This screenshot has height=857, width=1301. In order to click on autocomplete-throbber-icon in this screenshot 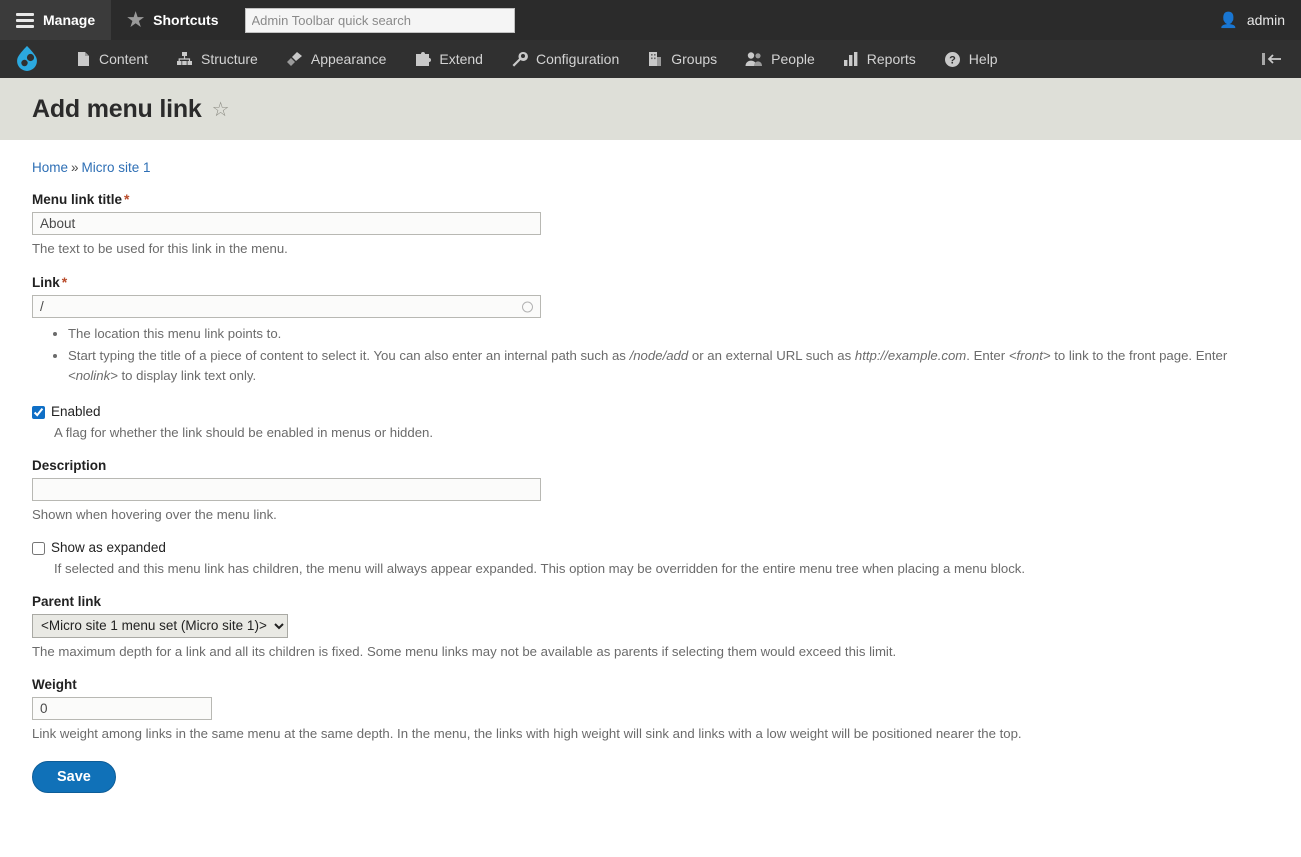, I will do `click(527, 307)`.